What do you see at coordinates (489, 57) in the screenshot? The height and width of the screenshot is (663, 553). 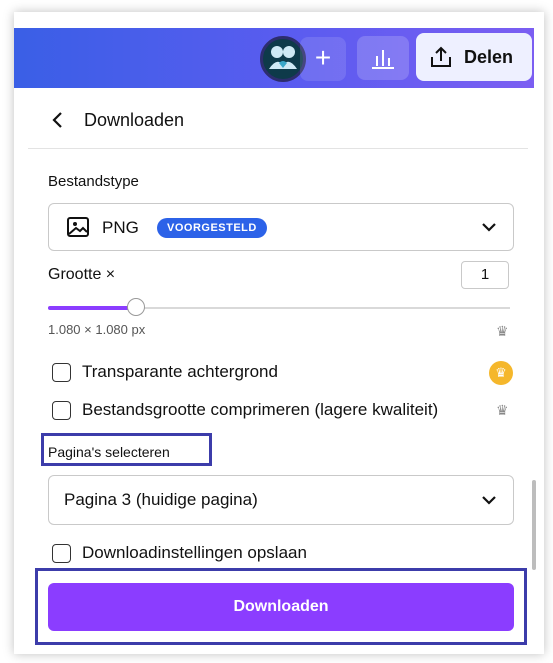 I see `share-label: Delen` at bounding box center [489, 57].